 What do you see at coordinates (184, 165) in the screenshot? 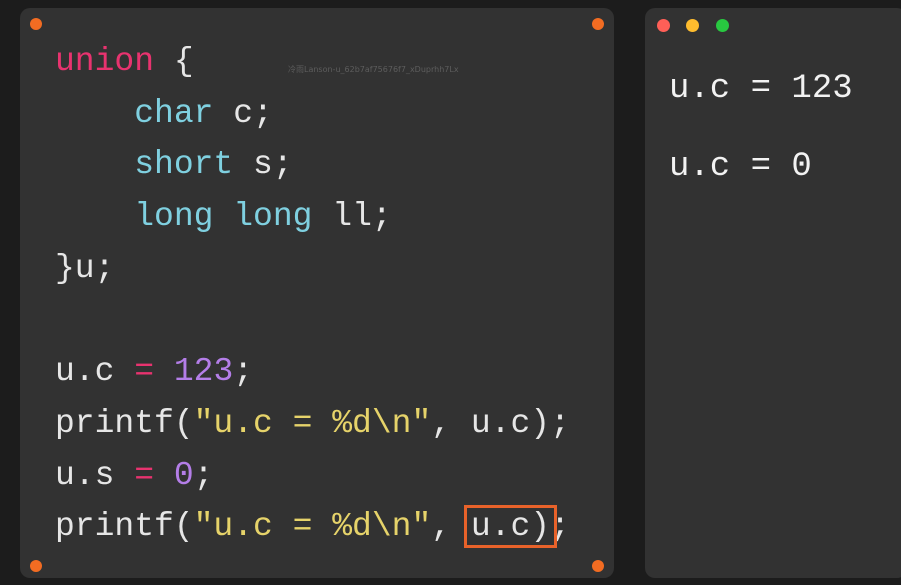
I see `type-short: short` at bounding box center [184, 165].